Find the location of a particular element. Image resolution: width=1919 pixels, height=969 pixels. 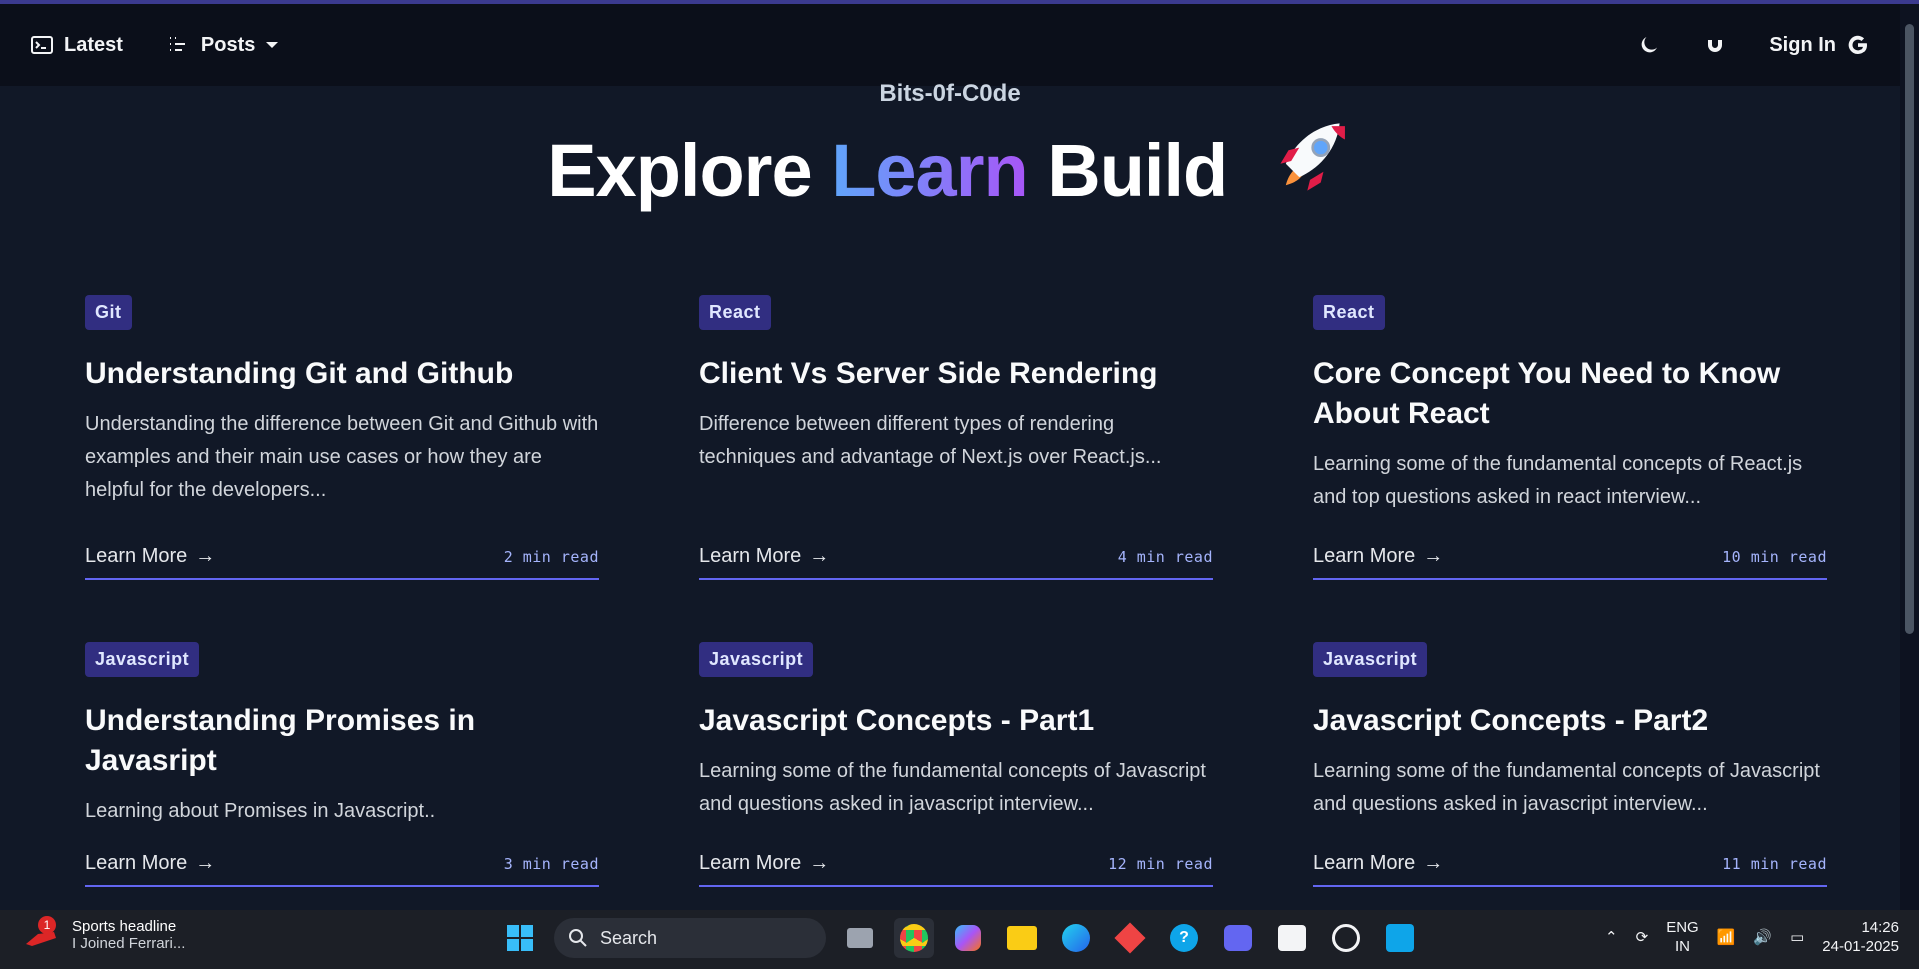

windows-icon is located at coordinates (520, 938).